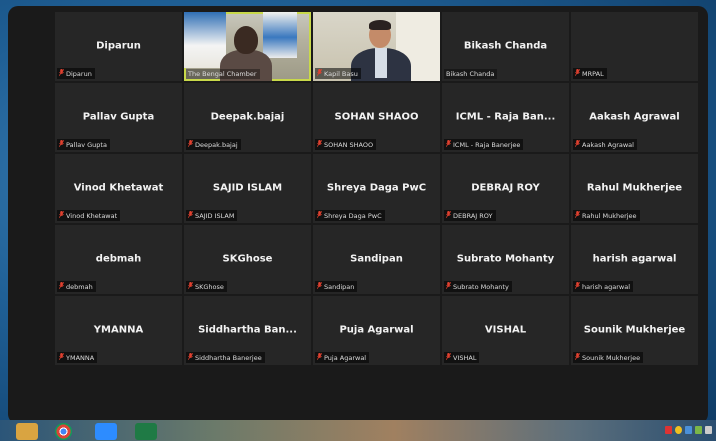 Image resolution: width=716 pixels, height=441 pixels. What do you see at coordinates (634, 46) in the screenshot?
I see `participant-tile: MRPAL` at bounding box center [634, 46].